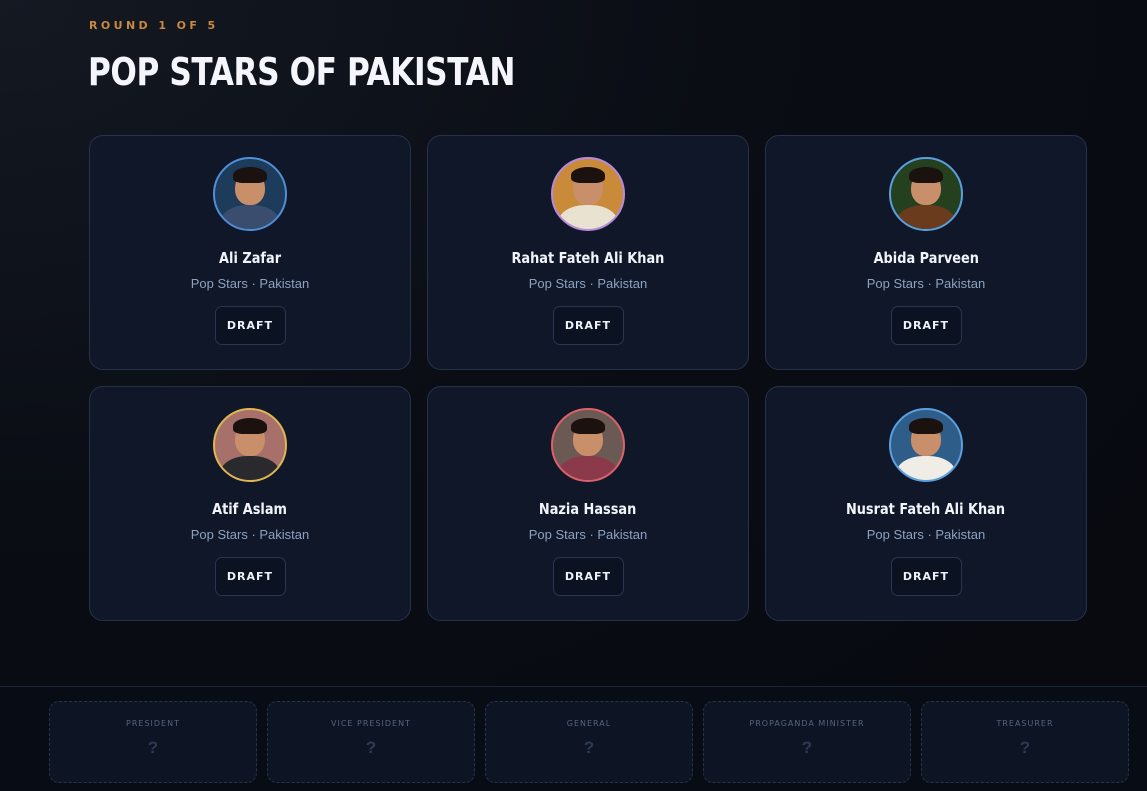 This screenshot has width=1147, height=791. What do you see at coordinates (371, 723) in the screenshot?
I see `slot-label: VICE PRESIDENT` at bounding box center [371, 723].